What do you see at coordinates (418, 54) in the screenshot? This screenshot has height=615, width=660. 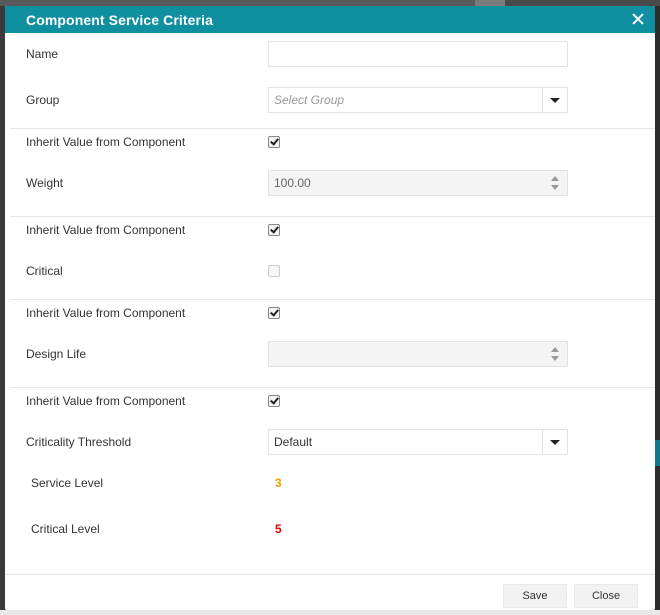 I see `name-input` at bounding box center [418, 54].